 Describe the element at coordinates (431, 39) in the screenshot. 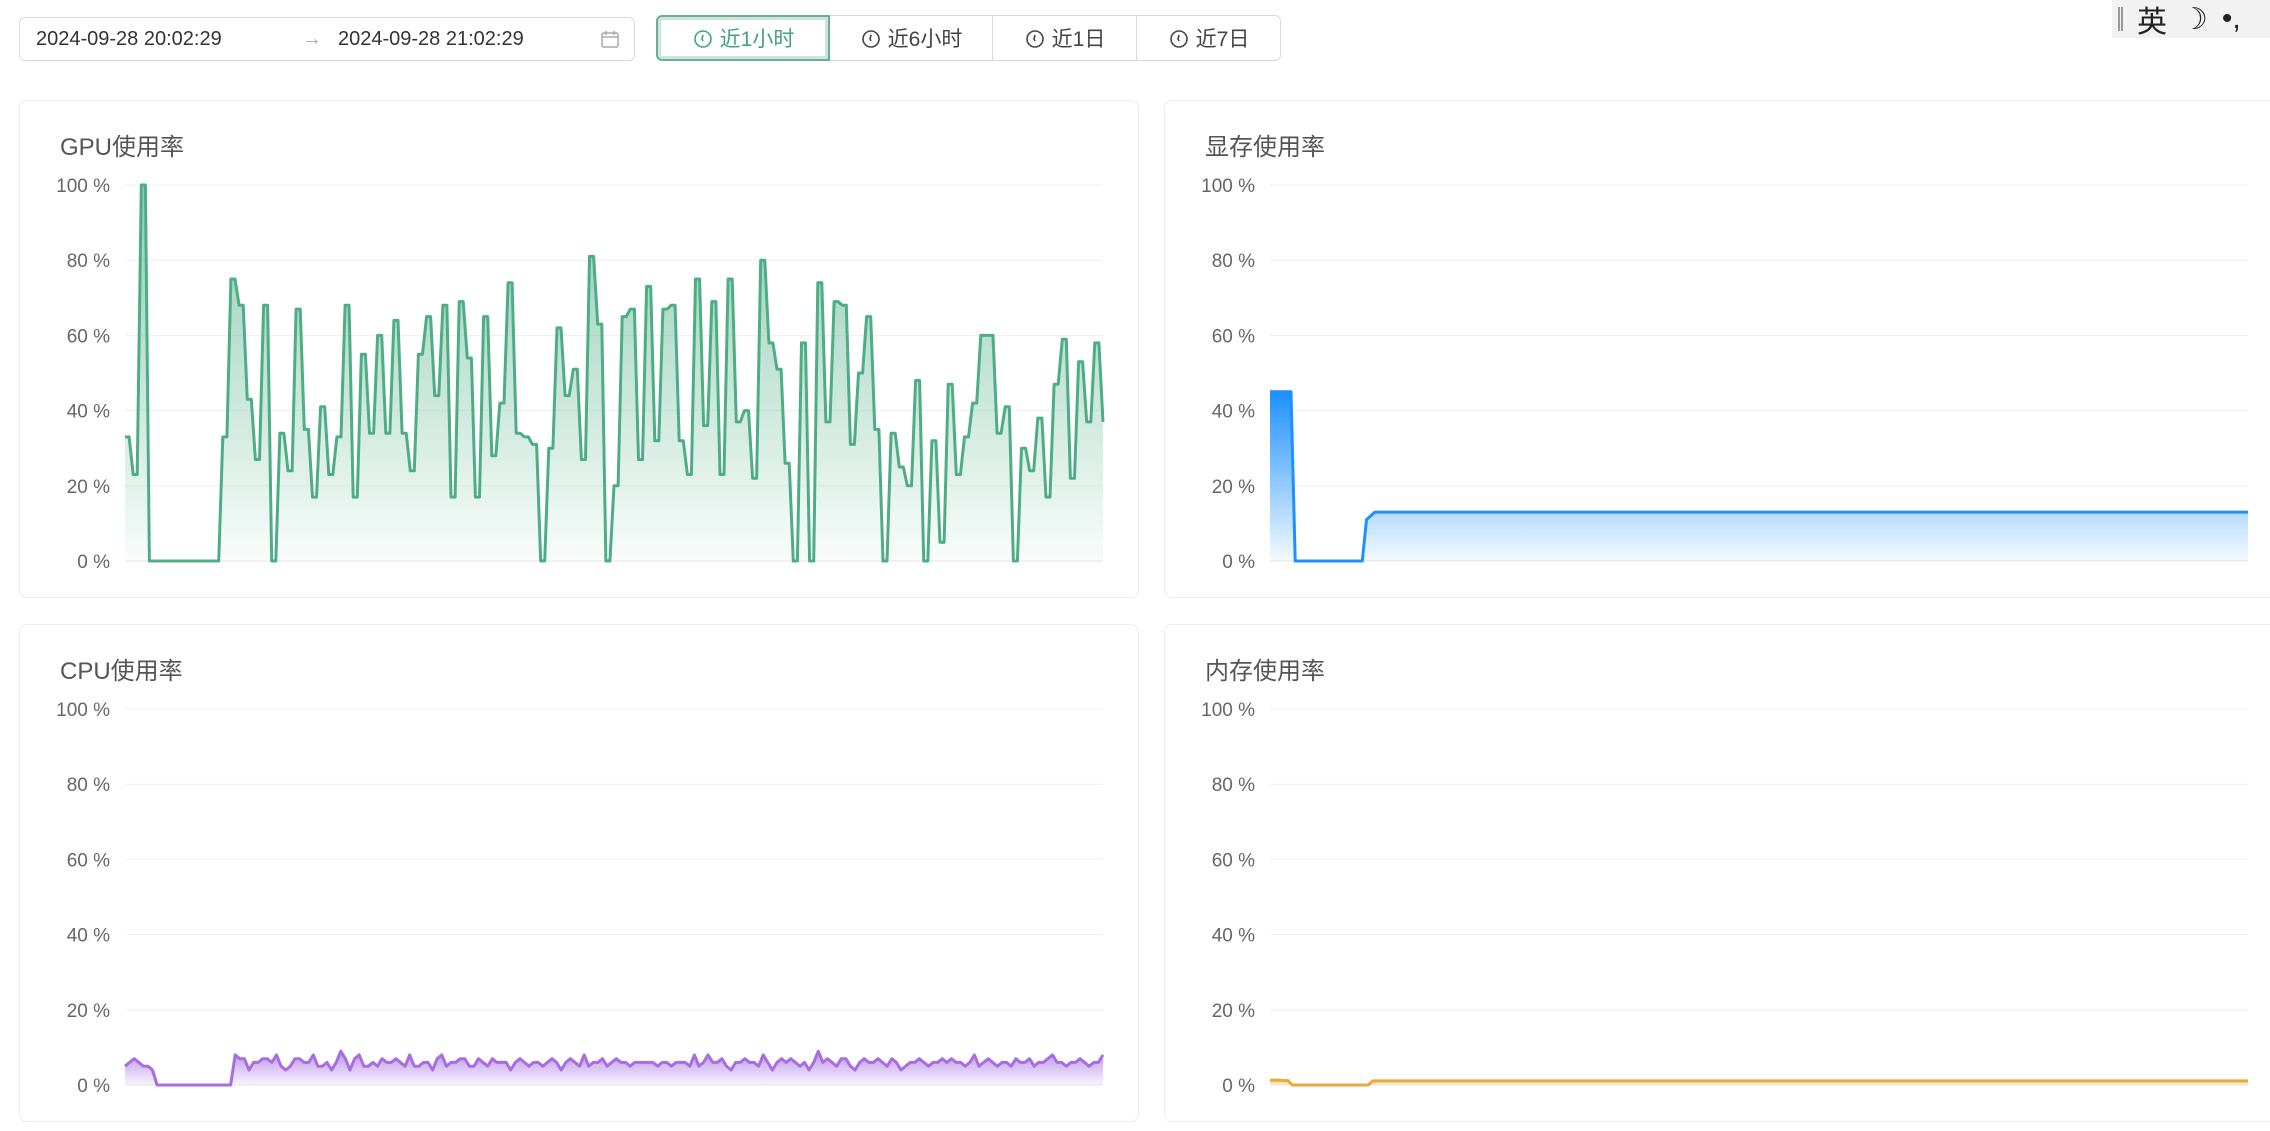

I see `range-end-input: 2024-09-28 21:02:29` at that location.